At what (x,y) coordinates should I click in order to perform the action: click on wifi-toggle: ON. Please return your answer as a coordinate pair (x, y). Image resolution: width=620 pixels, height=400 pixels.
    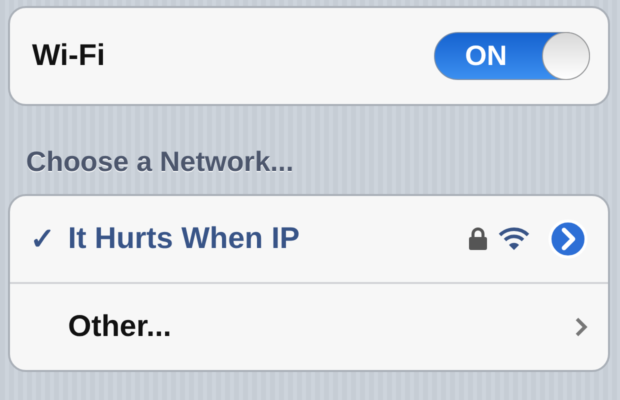
    Looking at the image, I should click on (512, 56).